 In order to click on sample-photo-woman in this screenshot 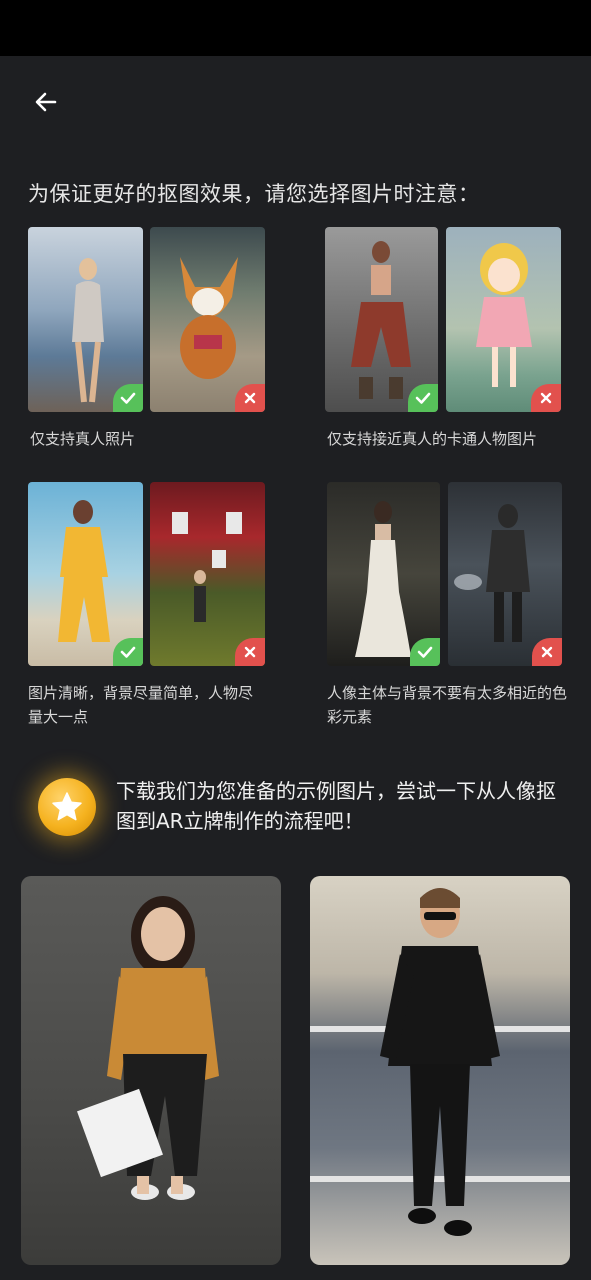, I will do `click(148, 1048)`.